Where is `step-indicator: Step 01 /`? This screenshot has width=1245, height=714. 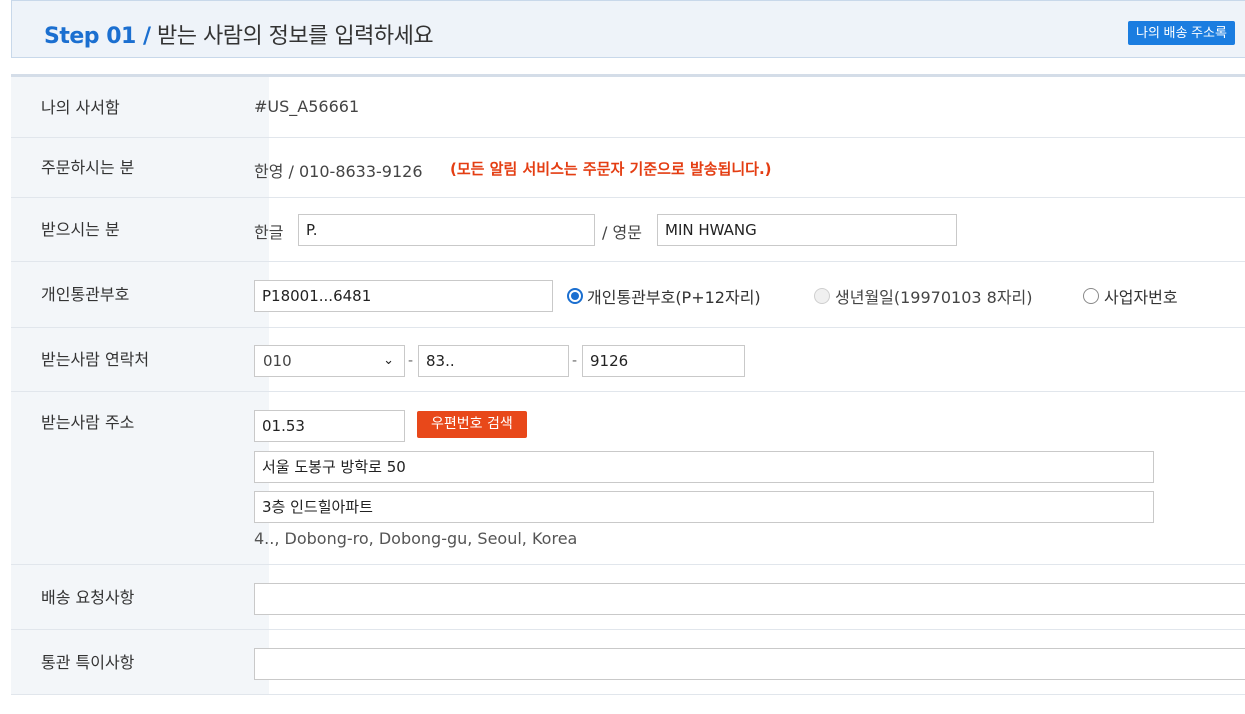 step-indicator: Step 01 / is located at coordinates (97, 36).